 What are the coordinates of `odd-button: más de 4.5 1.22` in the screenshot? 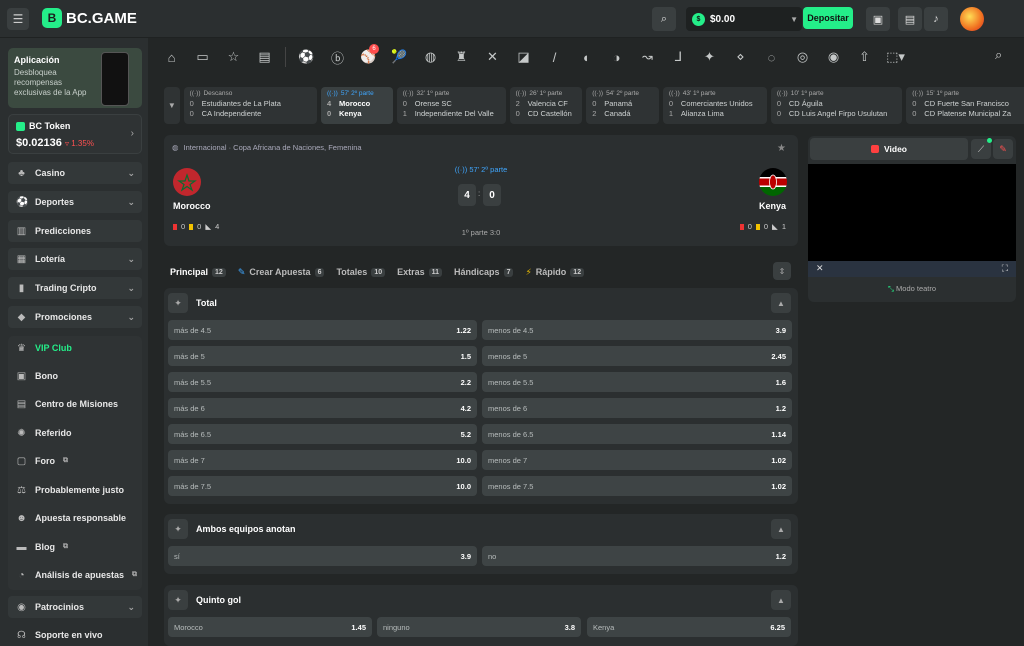 It's located at (322, 330).